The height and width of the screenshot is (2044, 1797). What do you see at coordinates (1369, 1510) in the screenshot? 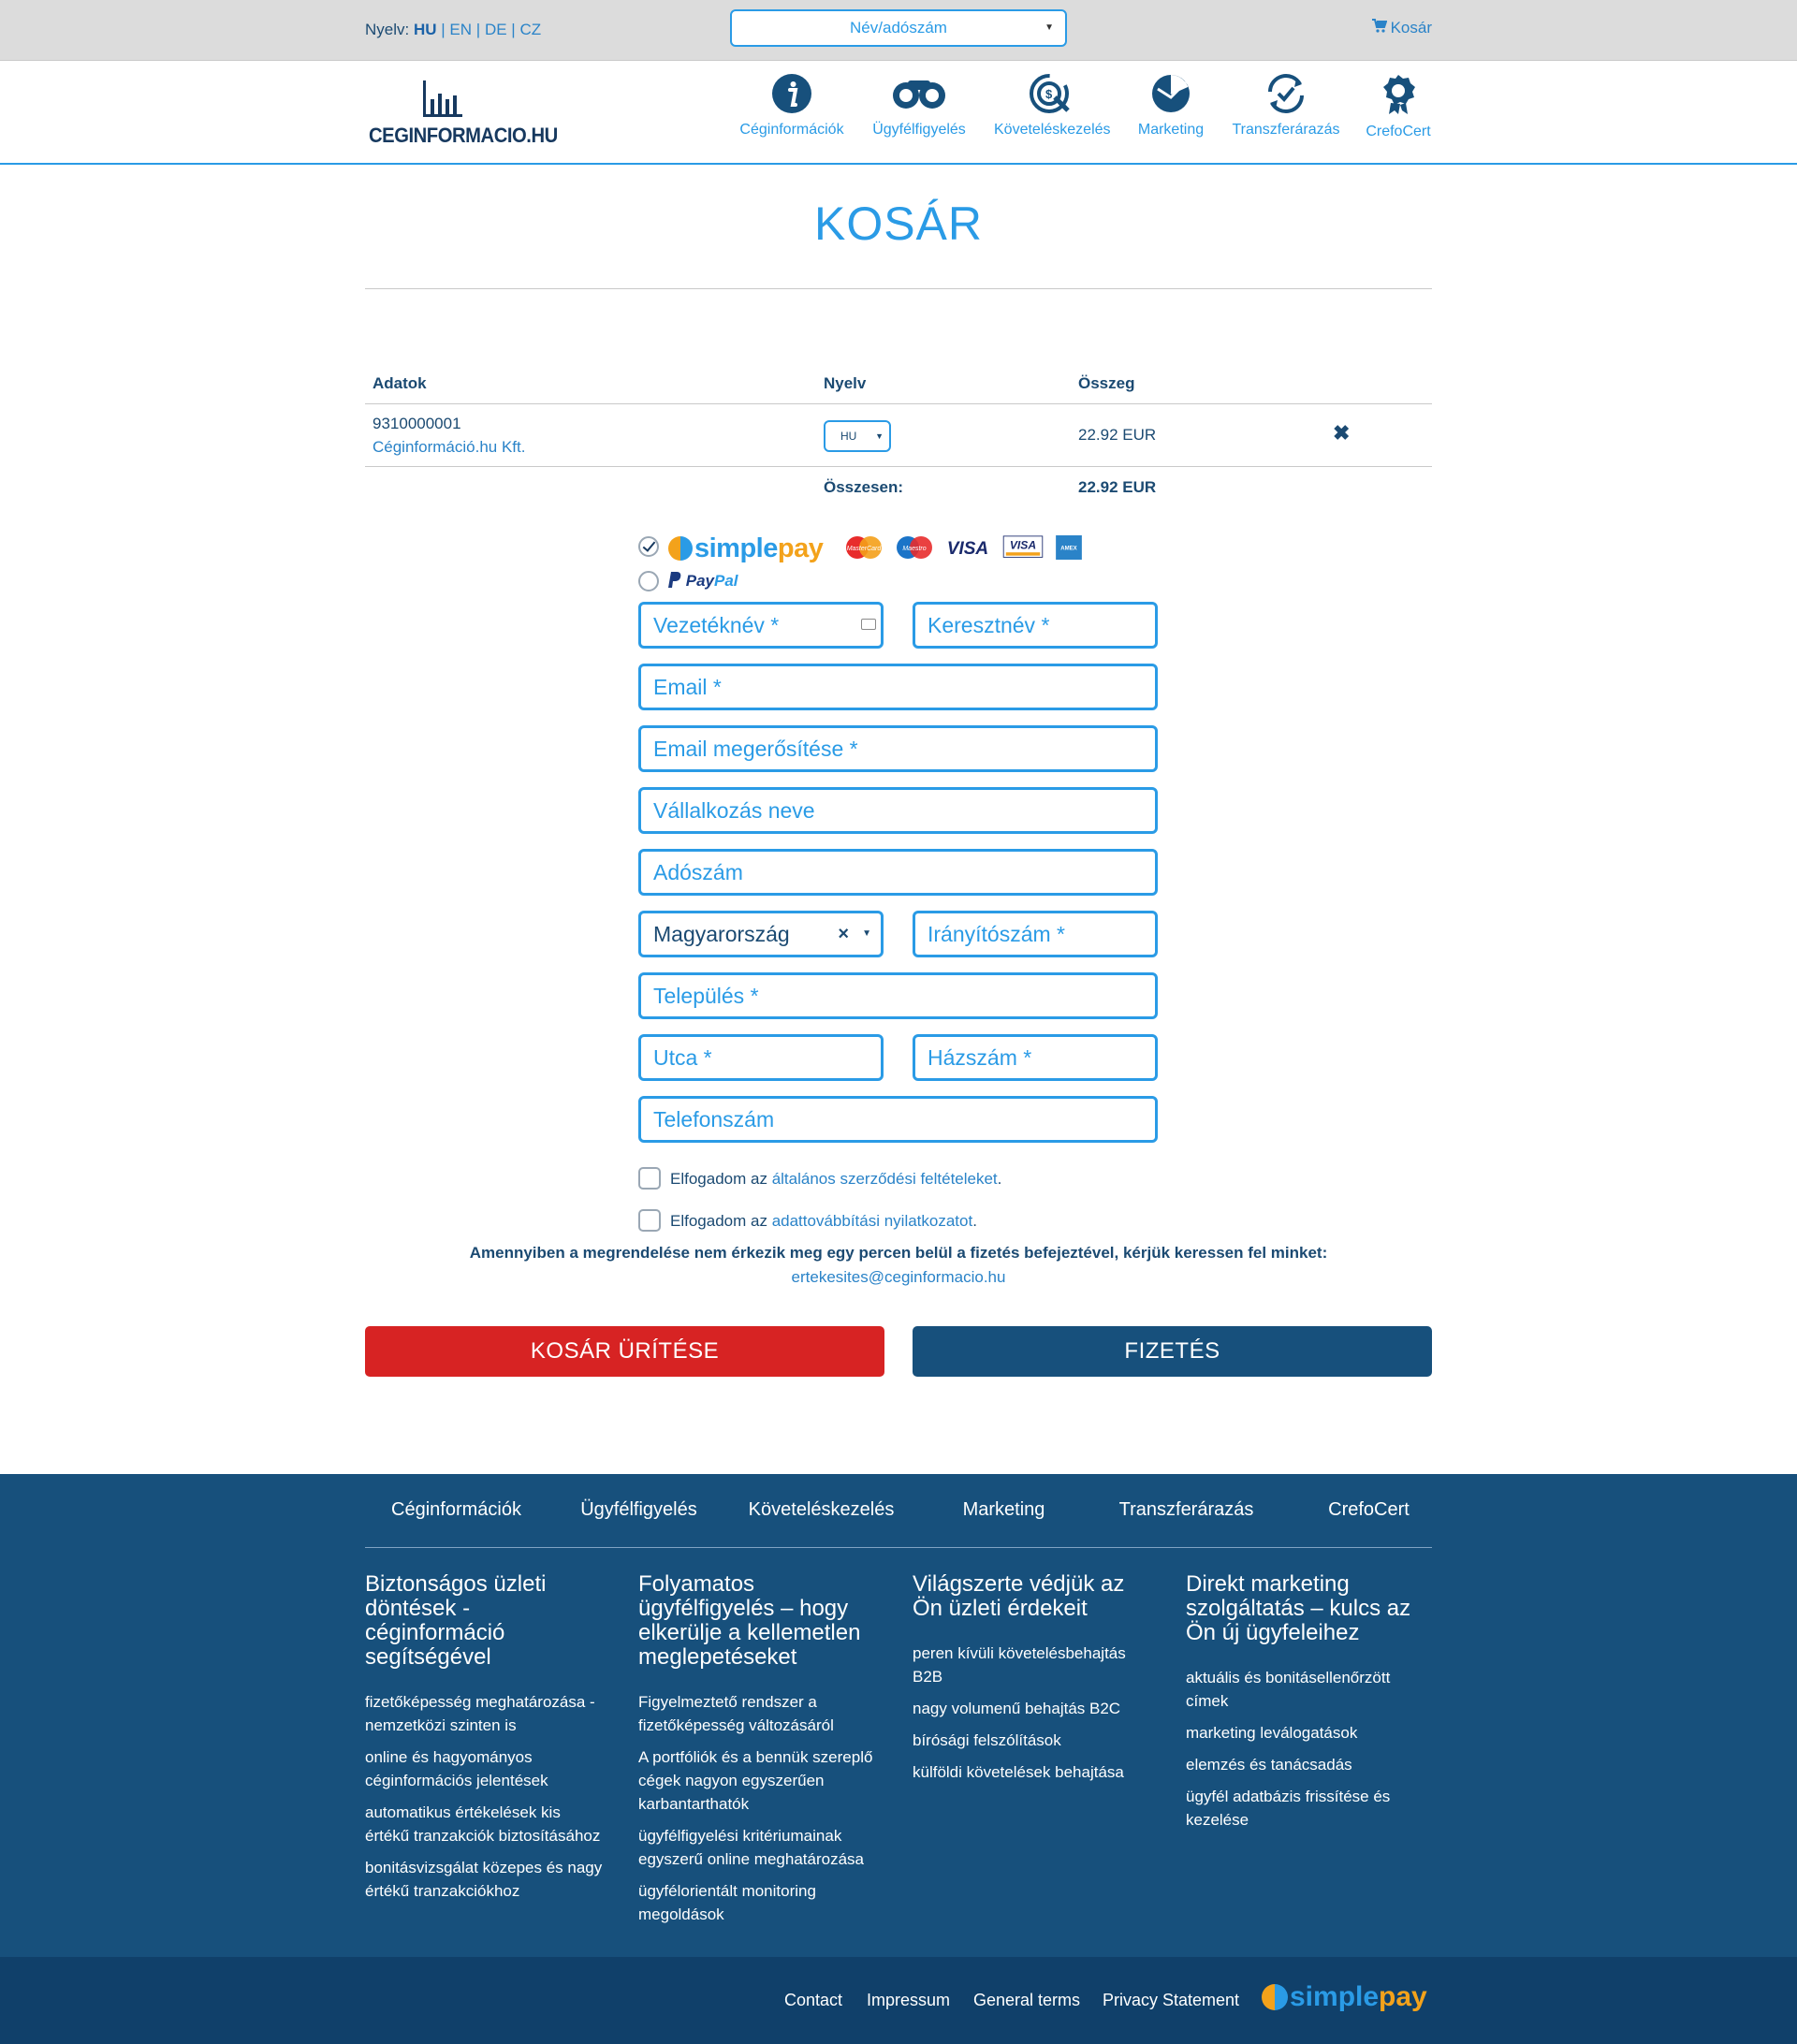
I see `footer-nav-item: CrefoCert` at bounding box center [1369, 1510].